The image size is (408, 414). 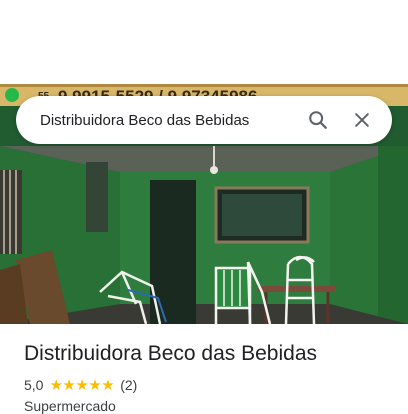 What do you see at coordinates (82, 385) in the screenshot?
I see `rating-stars: ★★★★★` at bounding box center [82, 385].